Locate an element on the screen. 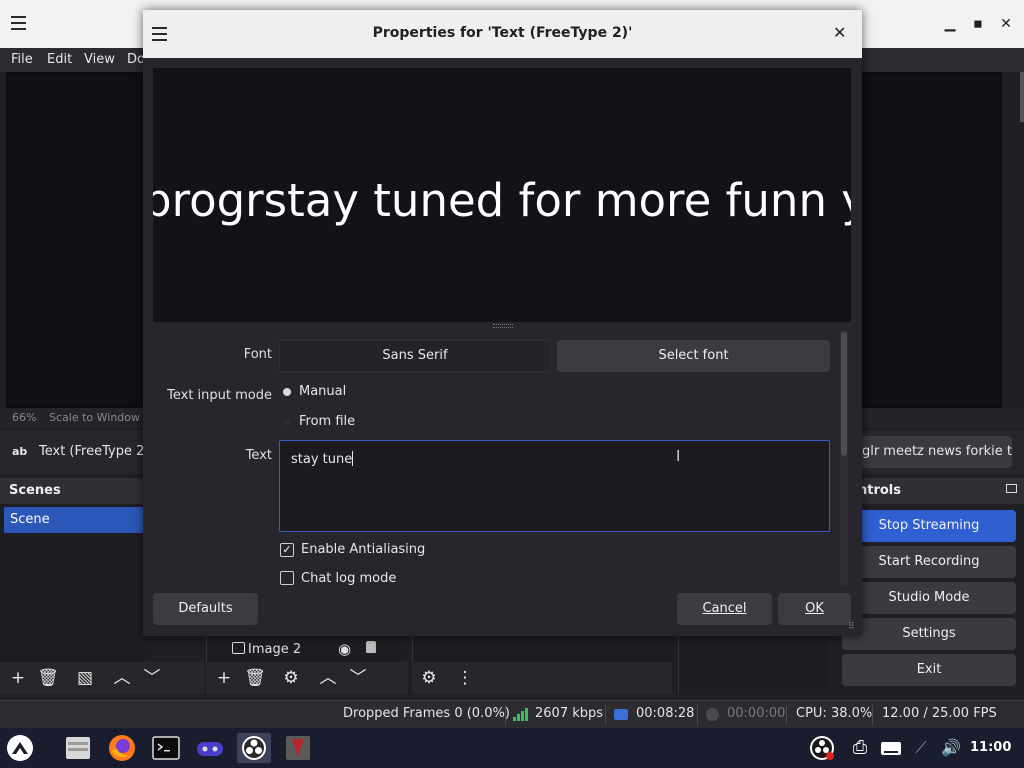 The image size is (1024, 768). obs-tray-icon is located at coordinates (822, 748).